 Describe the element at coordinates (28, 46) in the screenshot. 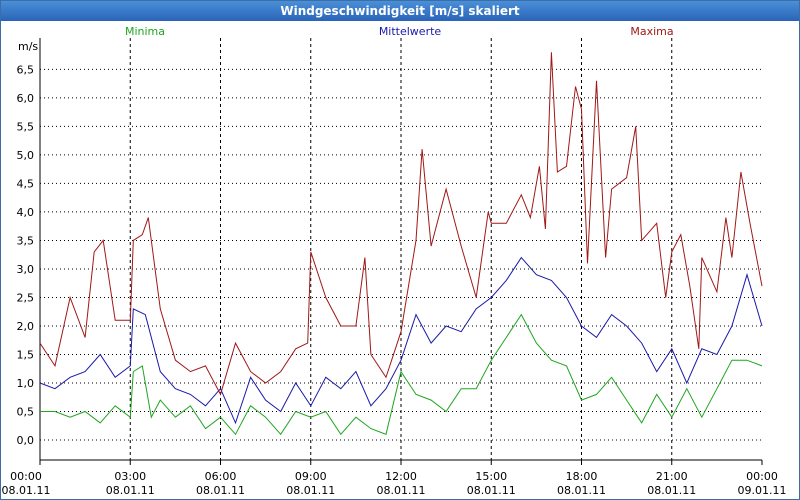

I see `y-axis-label: m/s` at that location.